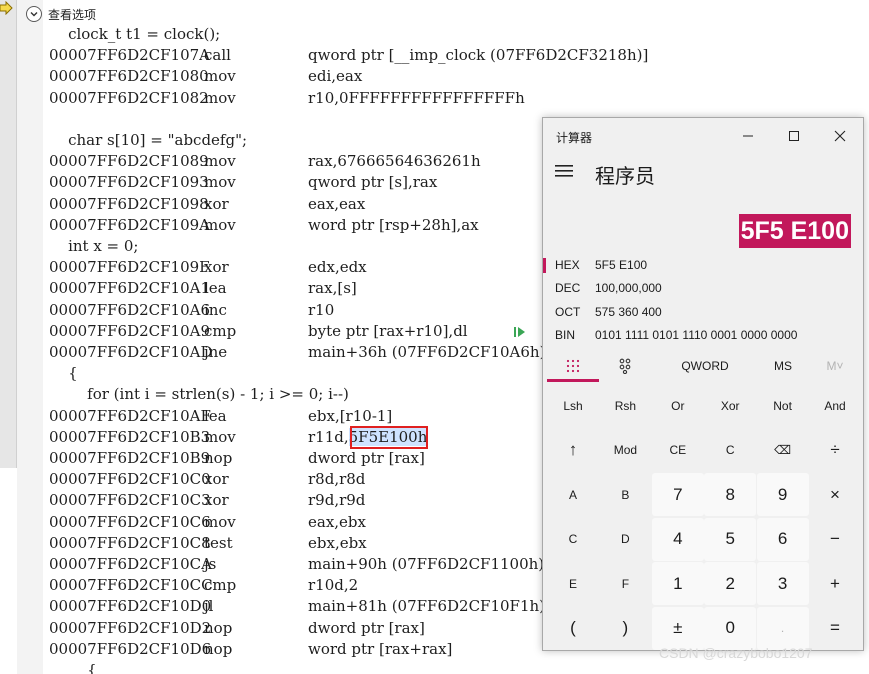 The height and width of the screenshot is (674, 869). Describe the element at coordinates (573, 628) in the screenshot. I see `open-paren-button: (` at that location.